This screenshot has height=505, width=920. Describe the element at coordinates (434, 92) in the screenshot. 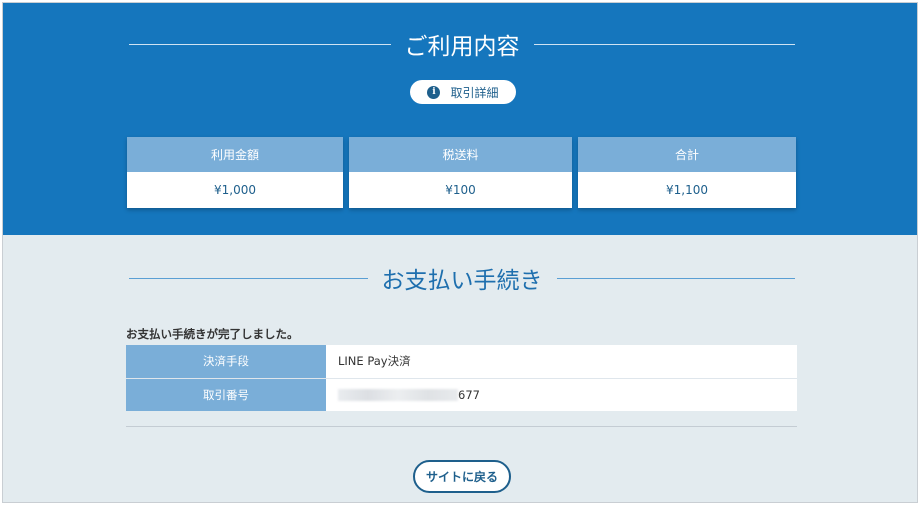

I see `info-icon: i` at that location.